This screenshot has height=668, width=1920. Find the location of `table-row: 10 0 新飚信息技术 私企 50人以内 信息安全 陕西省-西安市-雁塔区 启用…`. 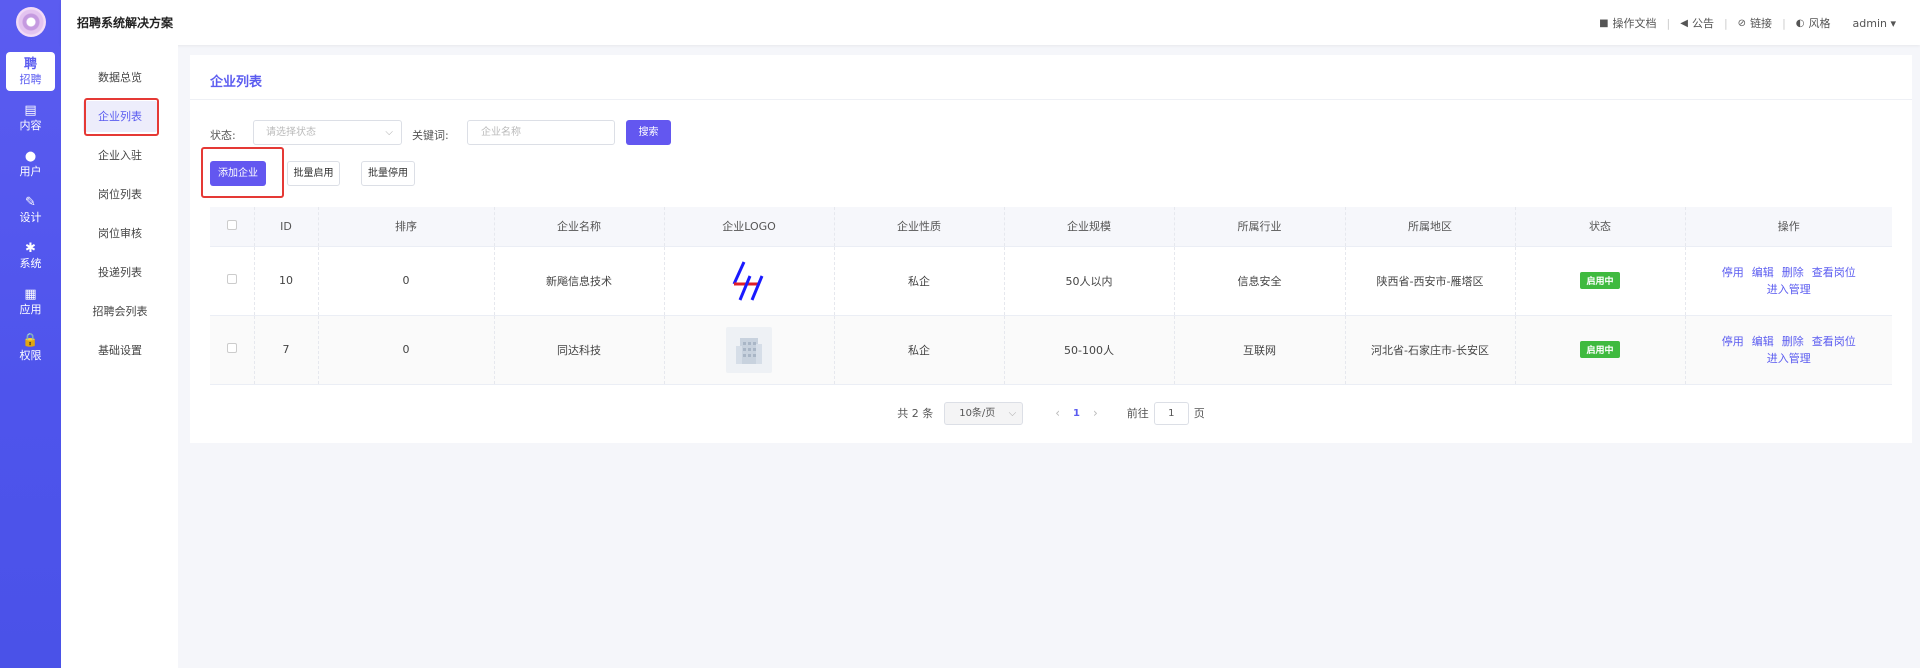

table-row: 10 0 新飚信息技术 私企 50人以内 信息安全 陕西省-西安市-雁塔区 启用… is located at coordinates (1051, 281).